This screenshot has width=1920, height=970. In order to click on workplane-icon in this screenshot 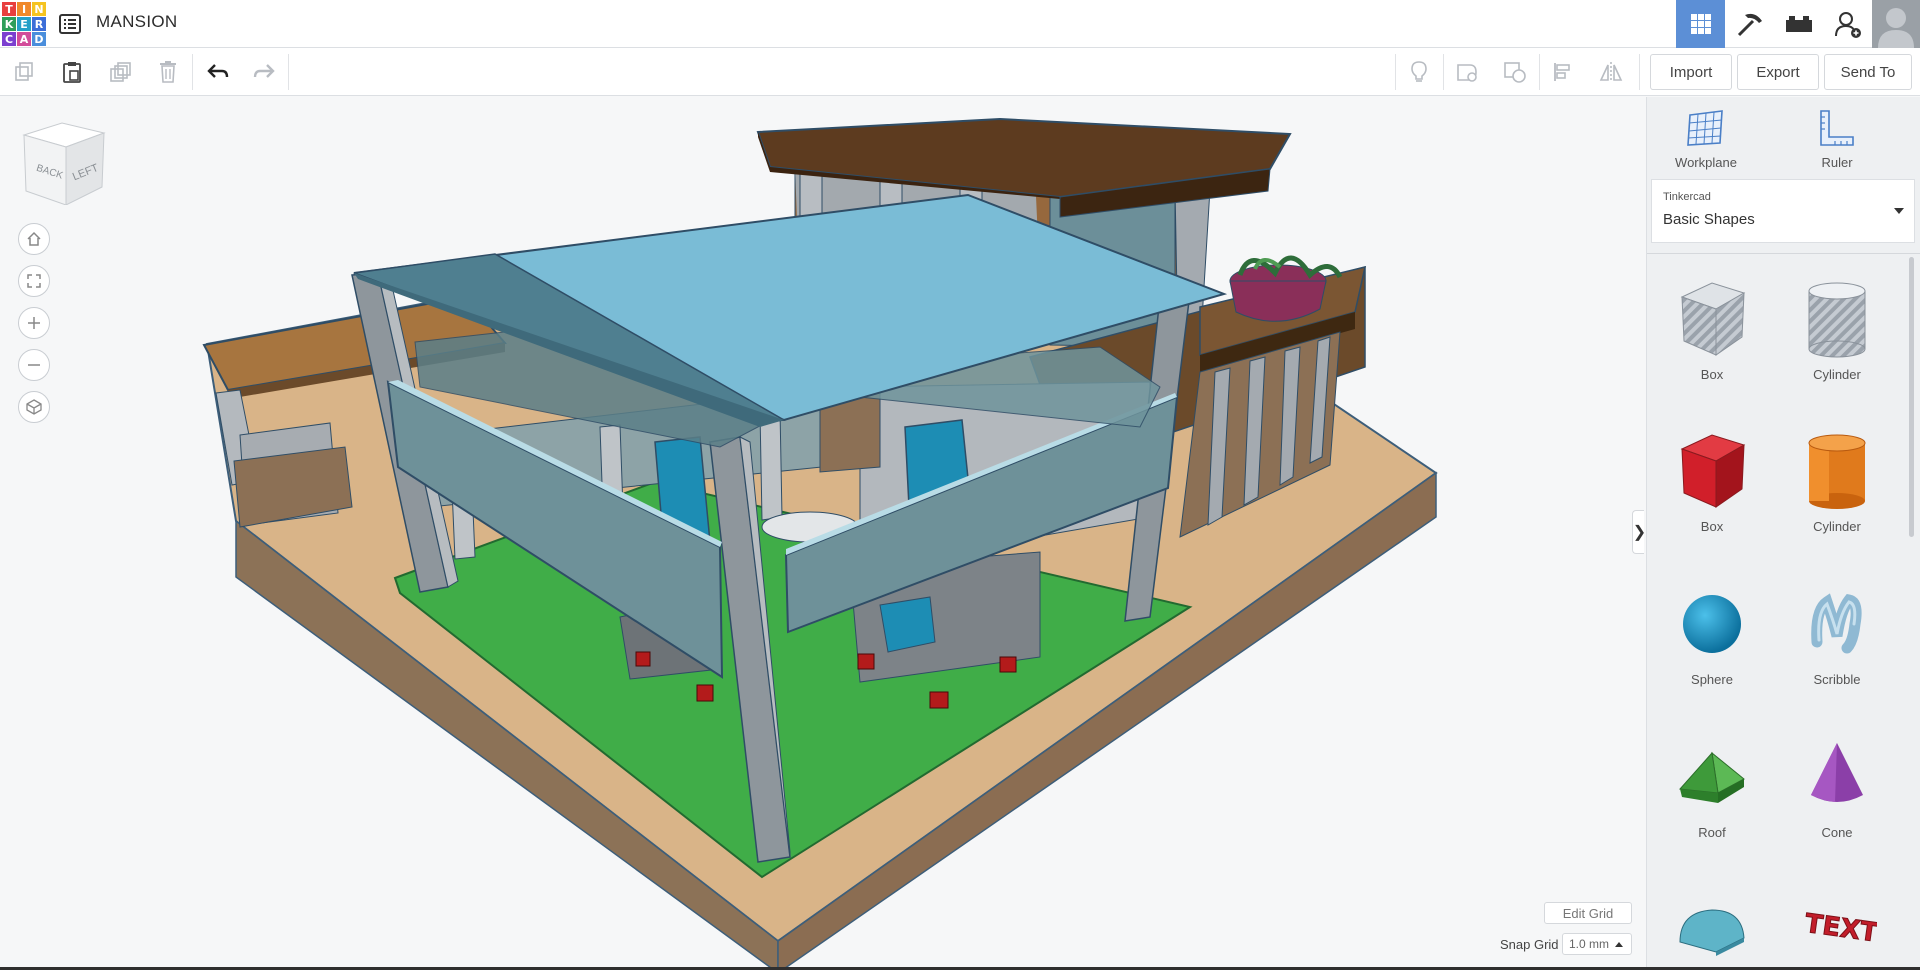, I will do `click(1705, 128)`.